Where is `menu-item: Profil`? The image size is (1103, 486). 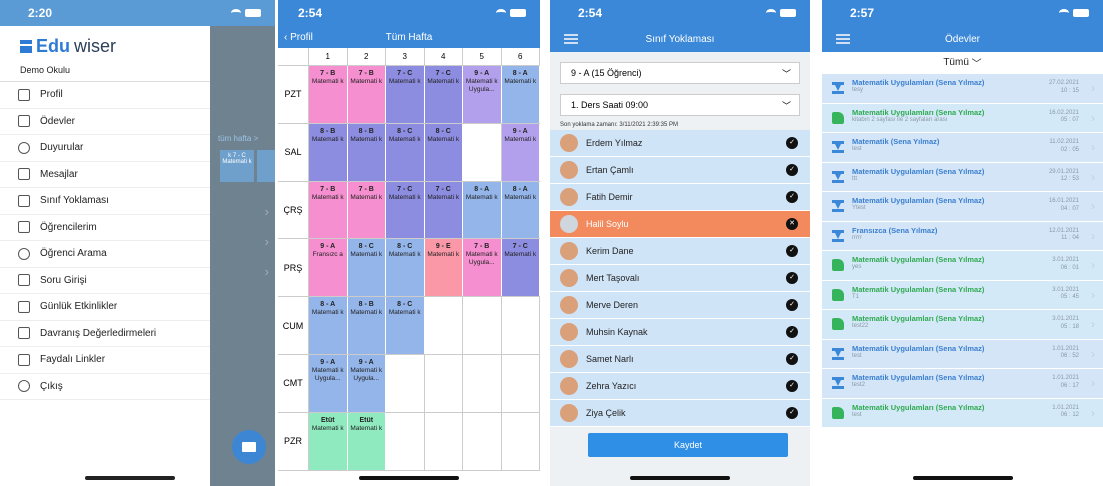
menu-item: Profil is located at coordinates (105, 95).